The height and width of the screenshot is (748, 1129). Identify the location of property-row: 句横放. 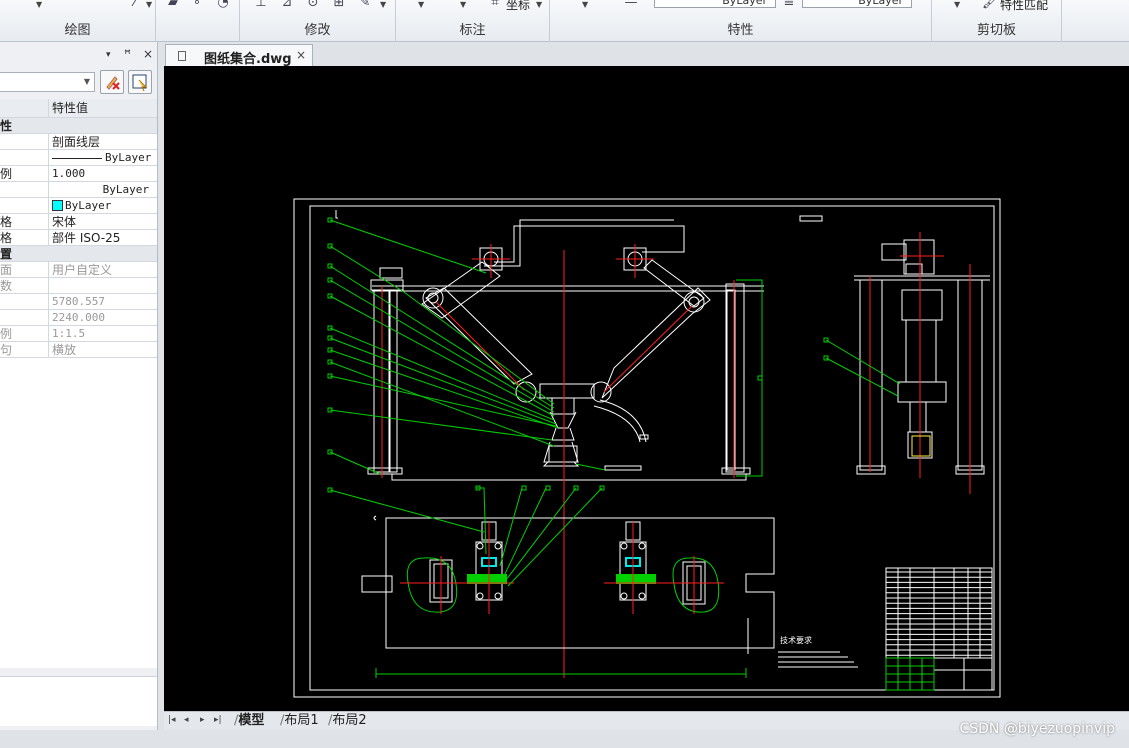
(78, 350).